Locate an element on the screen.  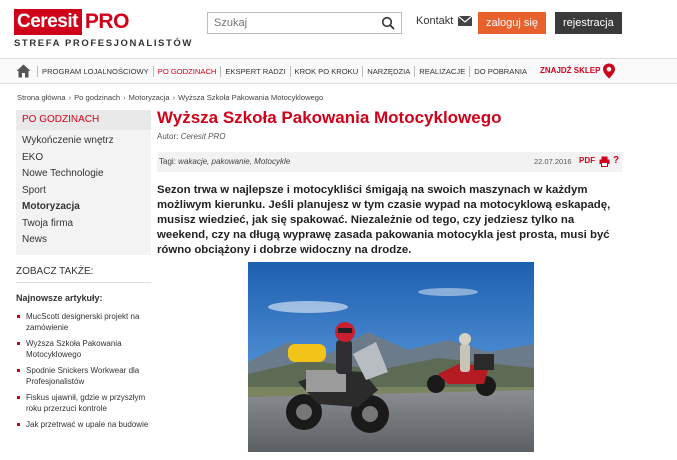
divider is located at coordinates (83, 282).